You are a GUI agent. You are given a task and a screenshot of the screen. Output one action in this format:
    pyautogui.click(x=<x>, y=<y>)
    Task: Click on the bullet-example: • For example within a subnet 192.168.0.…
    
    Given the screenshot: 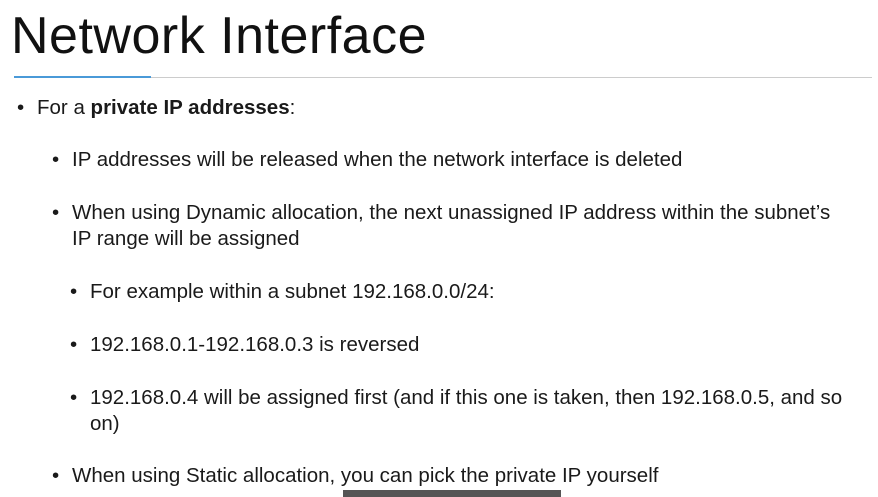 What is the action you would take?
    pyautogui.click(x=460, y=292)
    